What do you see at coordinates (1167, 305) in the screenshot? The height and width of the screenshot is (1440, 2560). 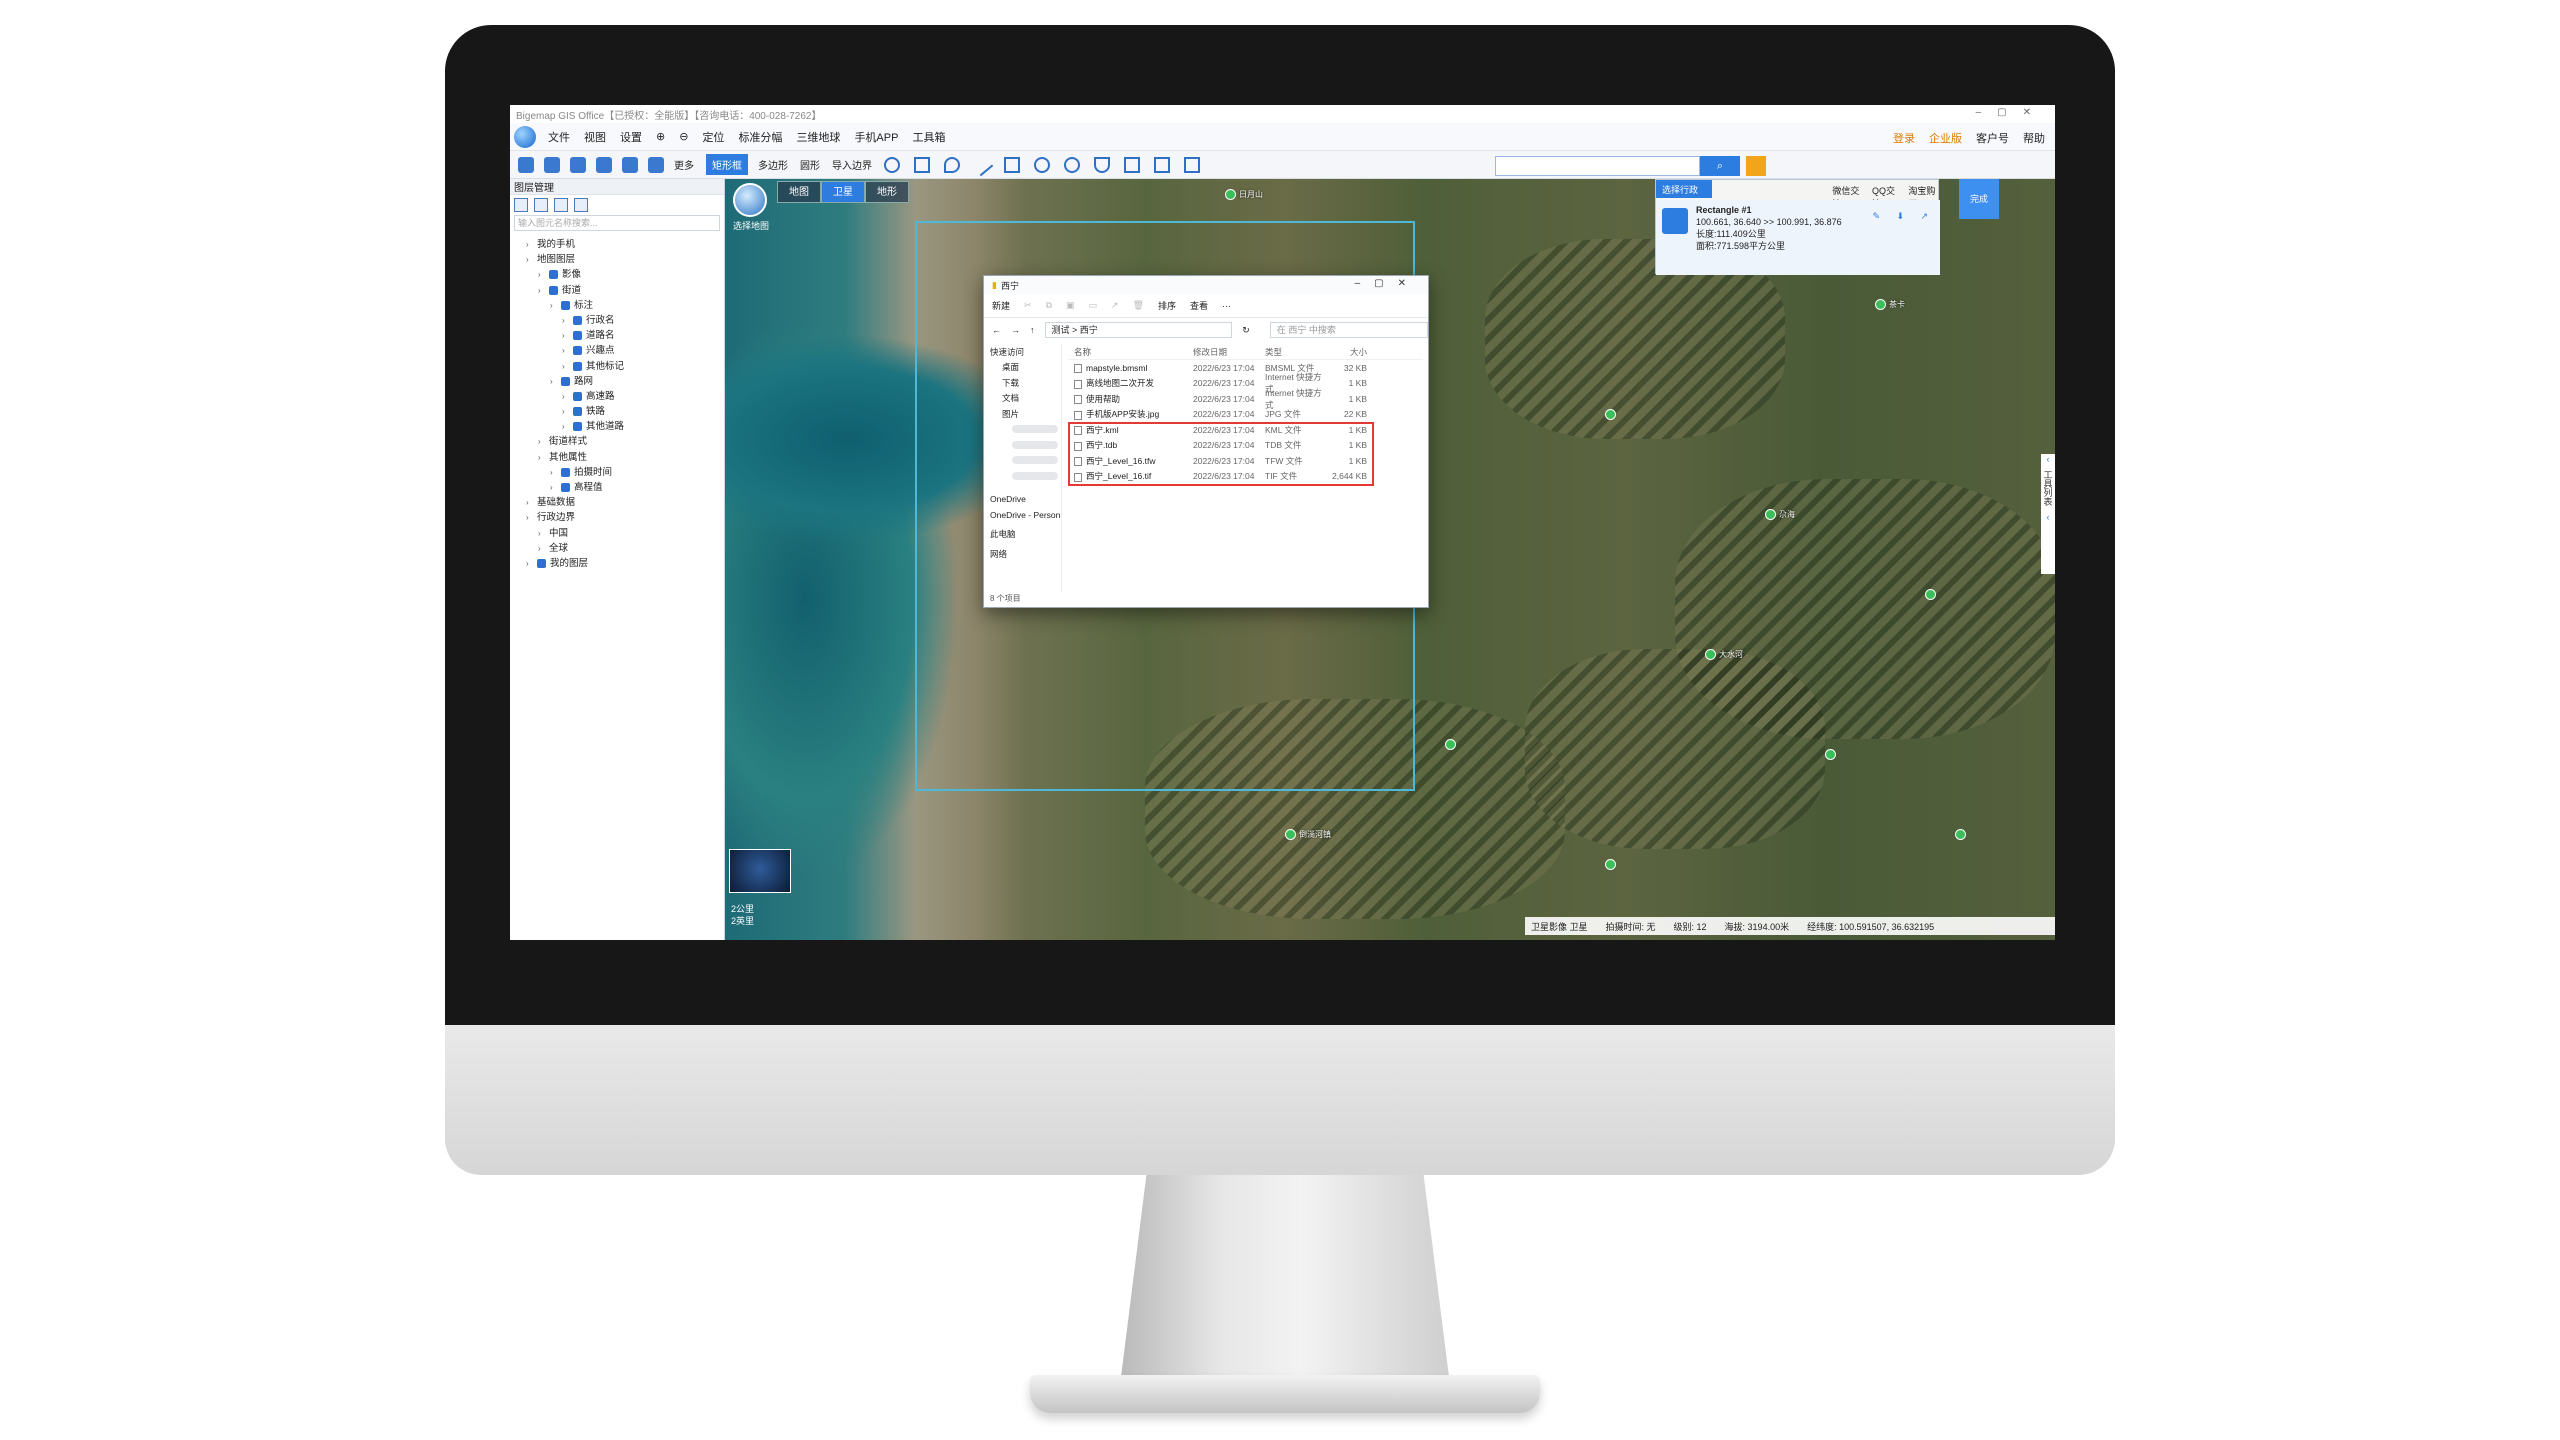 I see `sort-button: 排序` at bounding box center [1167, 305].